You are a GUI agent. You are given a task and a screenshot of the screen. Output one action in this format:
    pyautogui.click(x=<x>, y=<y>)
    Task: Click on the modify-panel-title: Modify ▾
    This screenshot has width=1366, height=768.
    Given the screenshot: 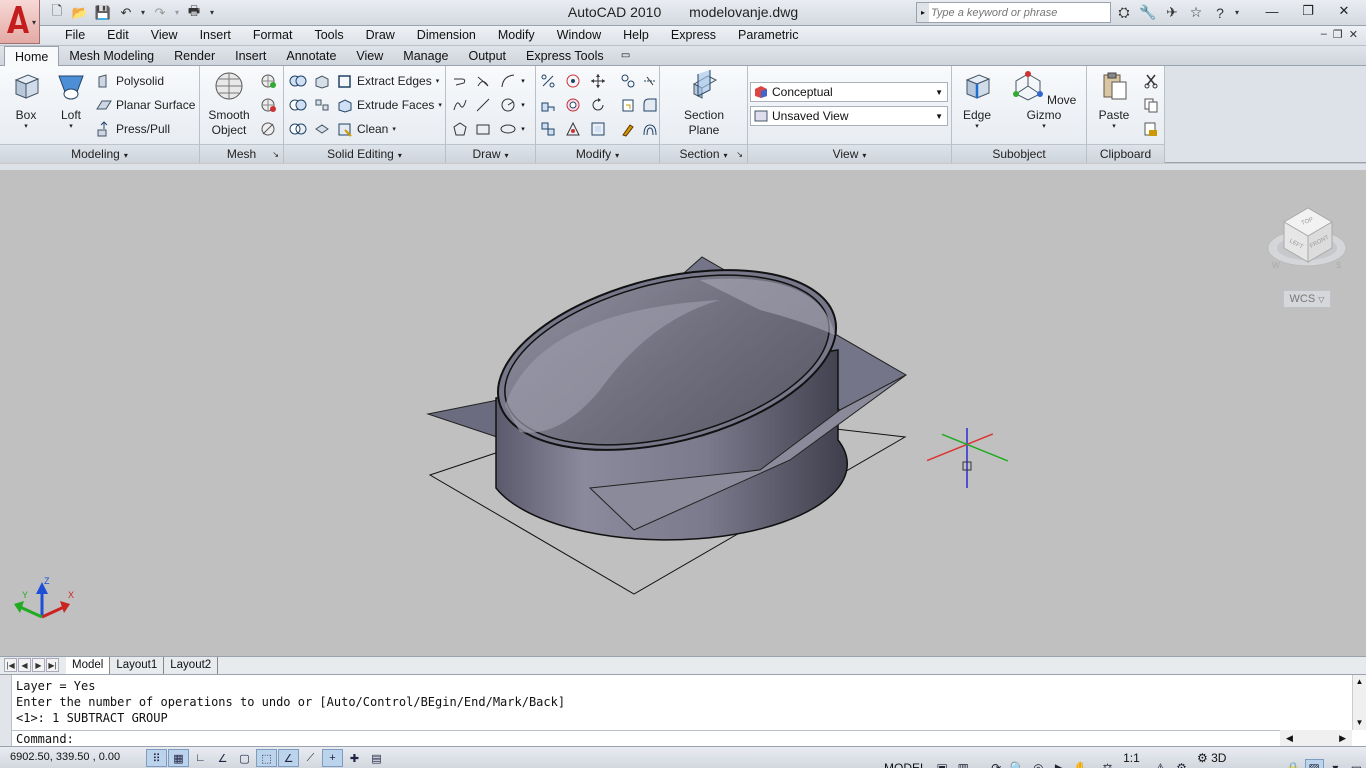 What is the action you would take?
    pyautogui.click(x=597, y=153)
    